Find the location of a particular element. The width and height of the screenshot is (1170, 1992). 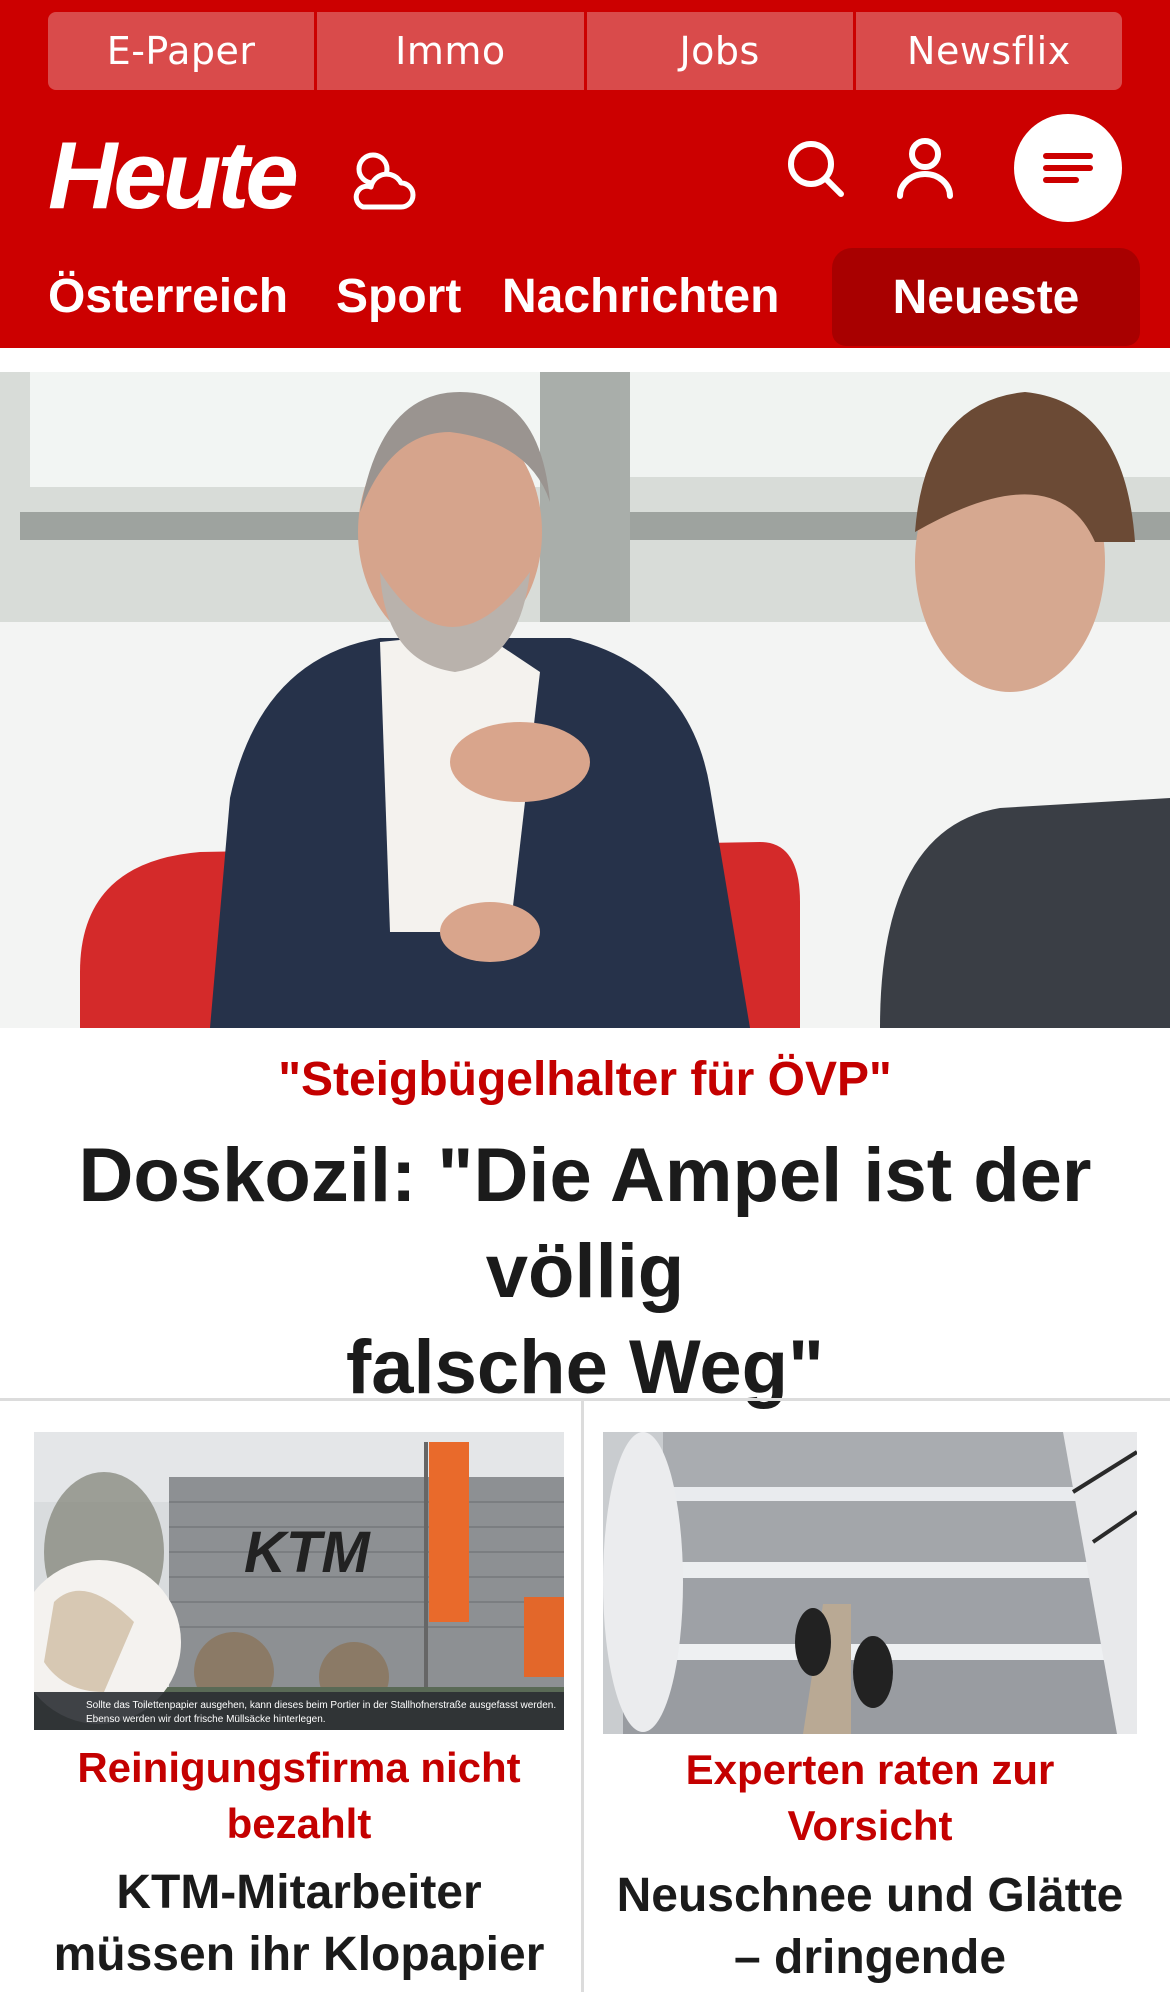

hero-headline-line2: falsche Weg" is located at coordinates (585, 1367).